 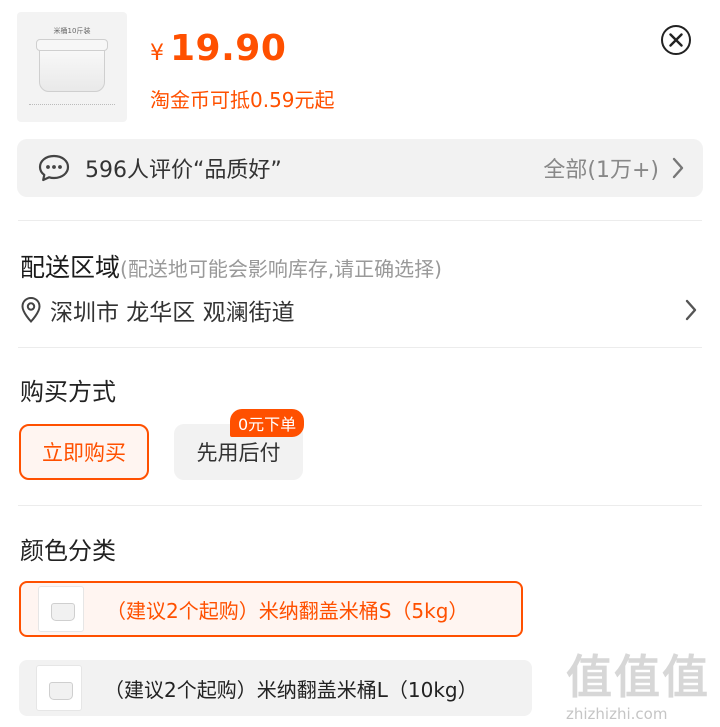 I want to click on delivery-section-header: 配送区域 (配送地可能会影响库存,请正确选择), so click(x=231, y=266).